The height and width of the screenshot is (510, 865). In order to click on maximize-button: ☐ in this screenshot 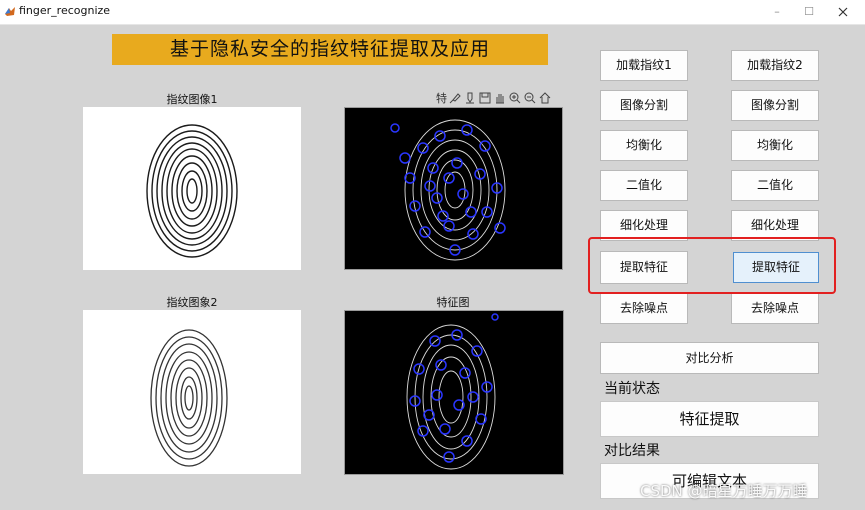, I will do `click(809, 12)`.